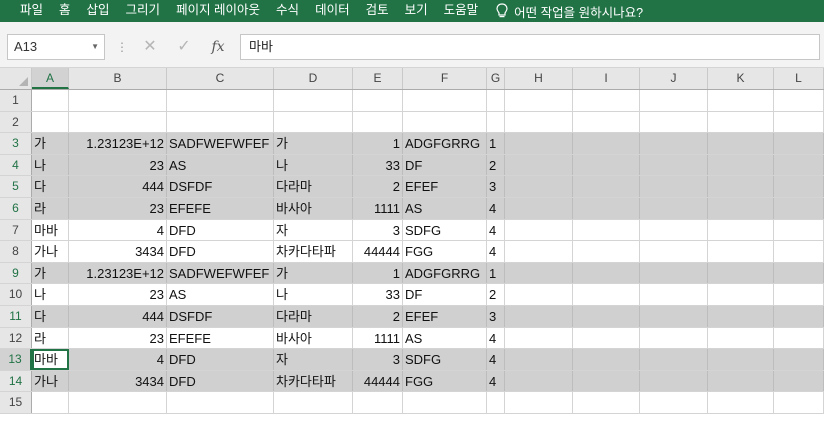  What do you see at coordinates (313, 165) in the screenshot?
I see `cell-d4: 나` at bounding box center [313, 165].